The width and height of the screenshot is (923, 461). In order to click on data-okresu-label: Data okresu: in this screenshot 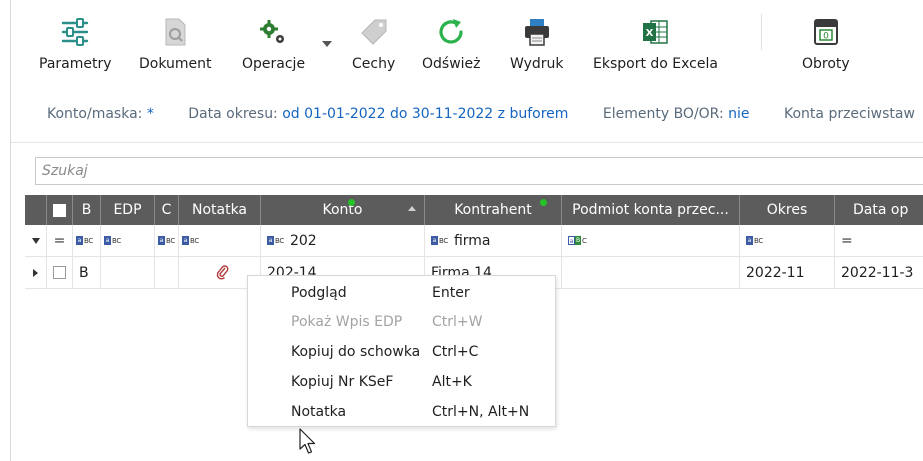, I will do `click(233, 114)`.